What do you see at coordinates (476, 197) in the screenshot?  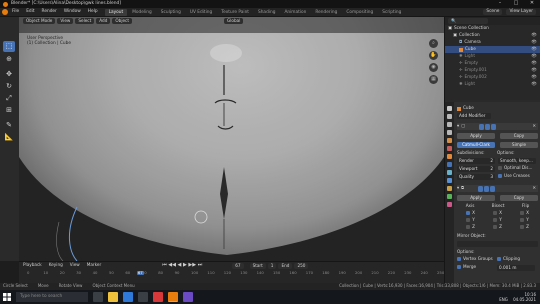 I see `mirror-apply-button: Apply` at bounding box center [476, 197].